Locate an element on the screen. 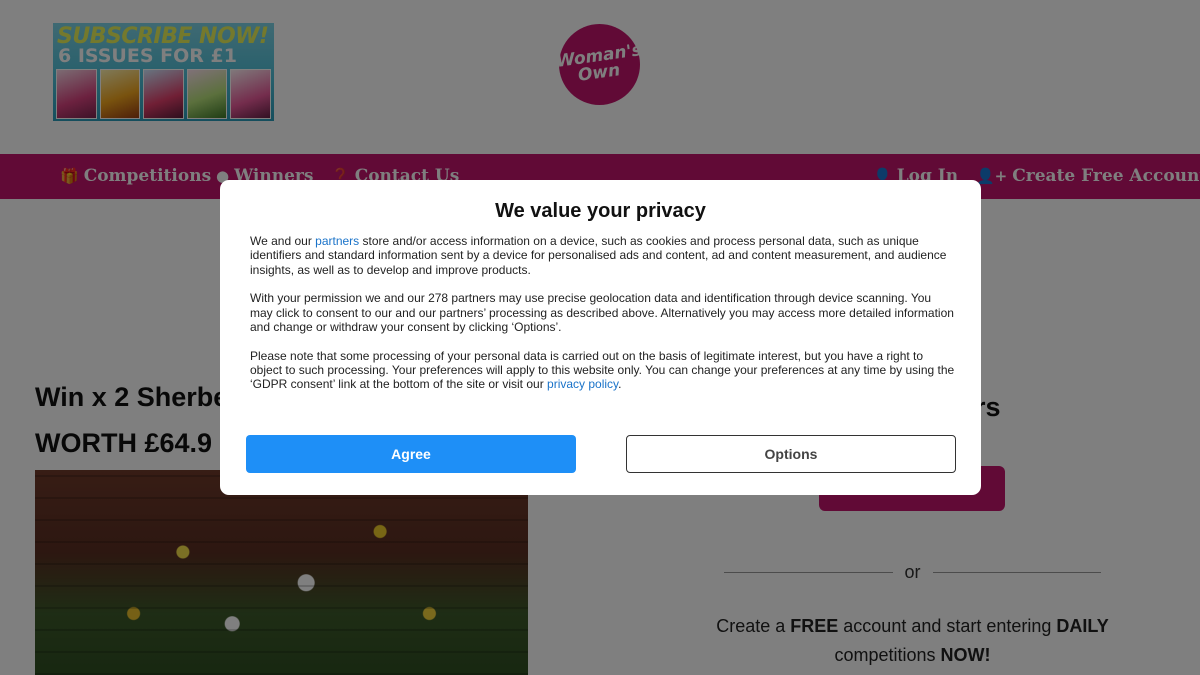 The image size is (1200, 675). privacy-policy-link: privacy policy is located at coordinates (582, 384).